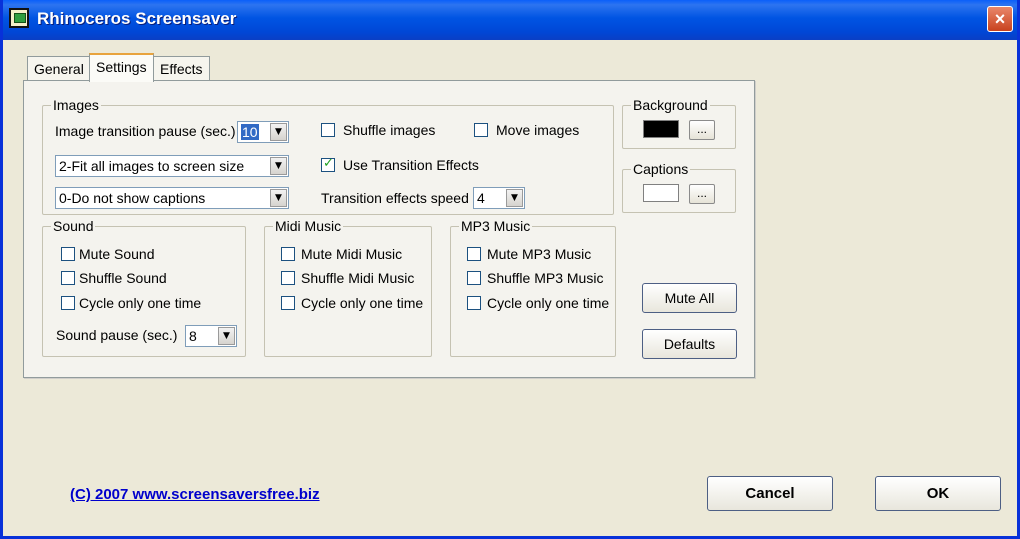 Image resolution: width=1020 pixels, height=539 pixels. What do you see at coordinates (539, 254) in the screenshot?
I see `mute-mp3-label: Mute MP3 Music` at bounding box center [539, 254].